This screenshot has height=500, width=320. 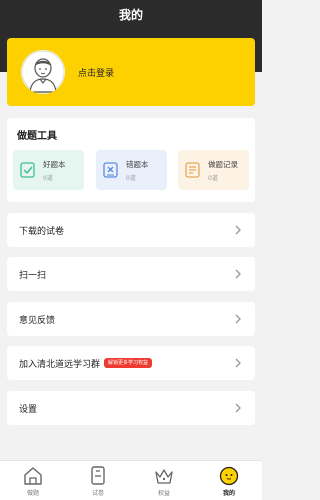 I want to click on tab-label: 权益, so click(x=163, y=493).